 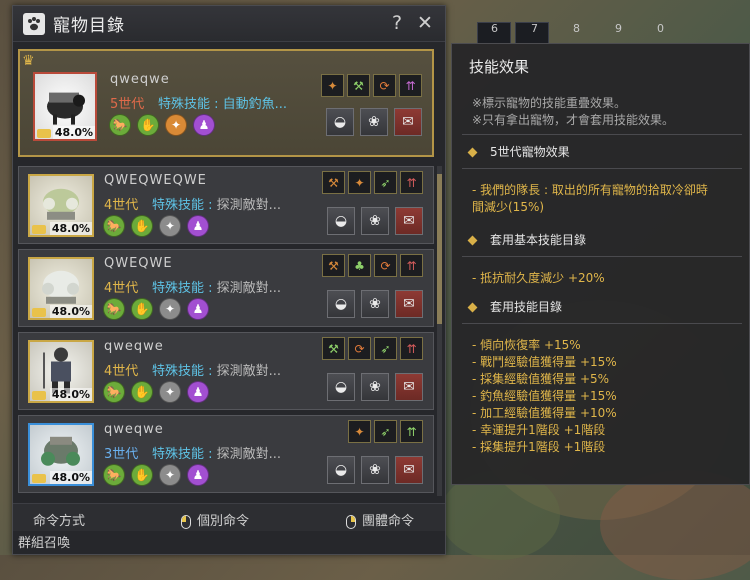 I want to click on tooltip-note: ※只有拿出寵物，才會套用技能效果。, so click(x=573, y=120).